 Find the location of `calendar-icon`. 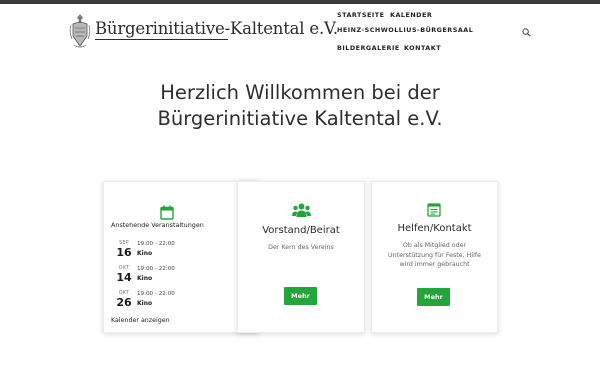

calendar-icon is located at coordinates (167, 212).